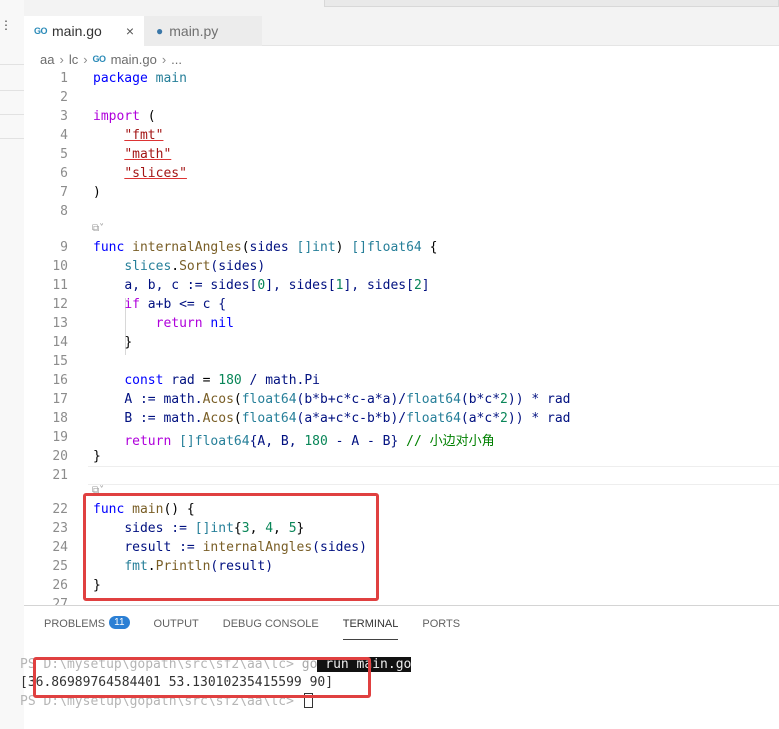 The width and height of the screenshot is (779, 729). Describe the element at coordinates (64, 247) in the screenshot. I see `line-number: 9` at that location.